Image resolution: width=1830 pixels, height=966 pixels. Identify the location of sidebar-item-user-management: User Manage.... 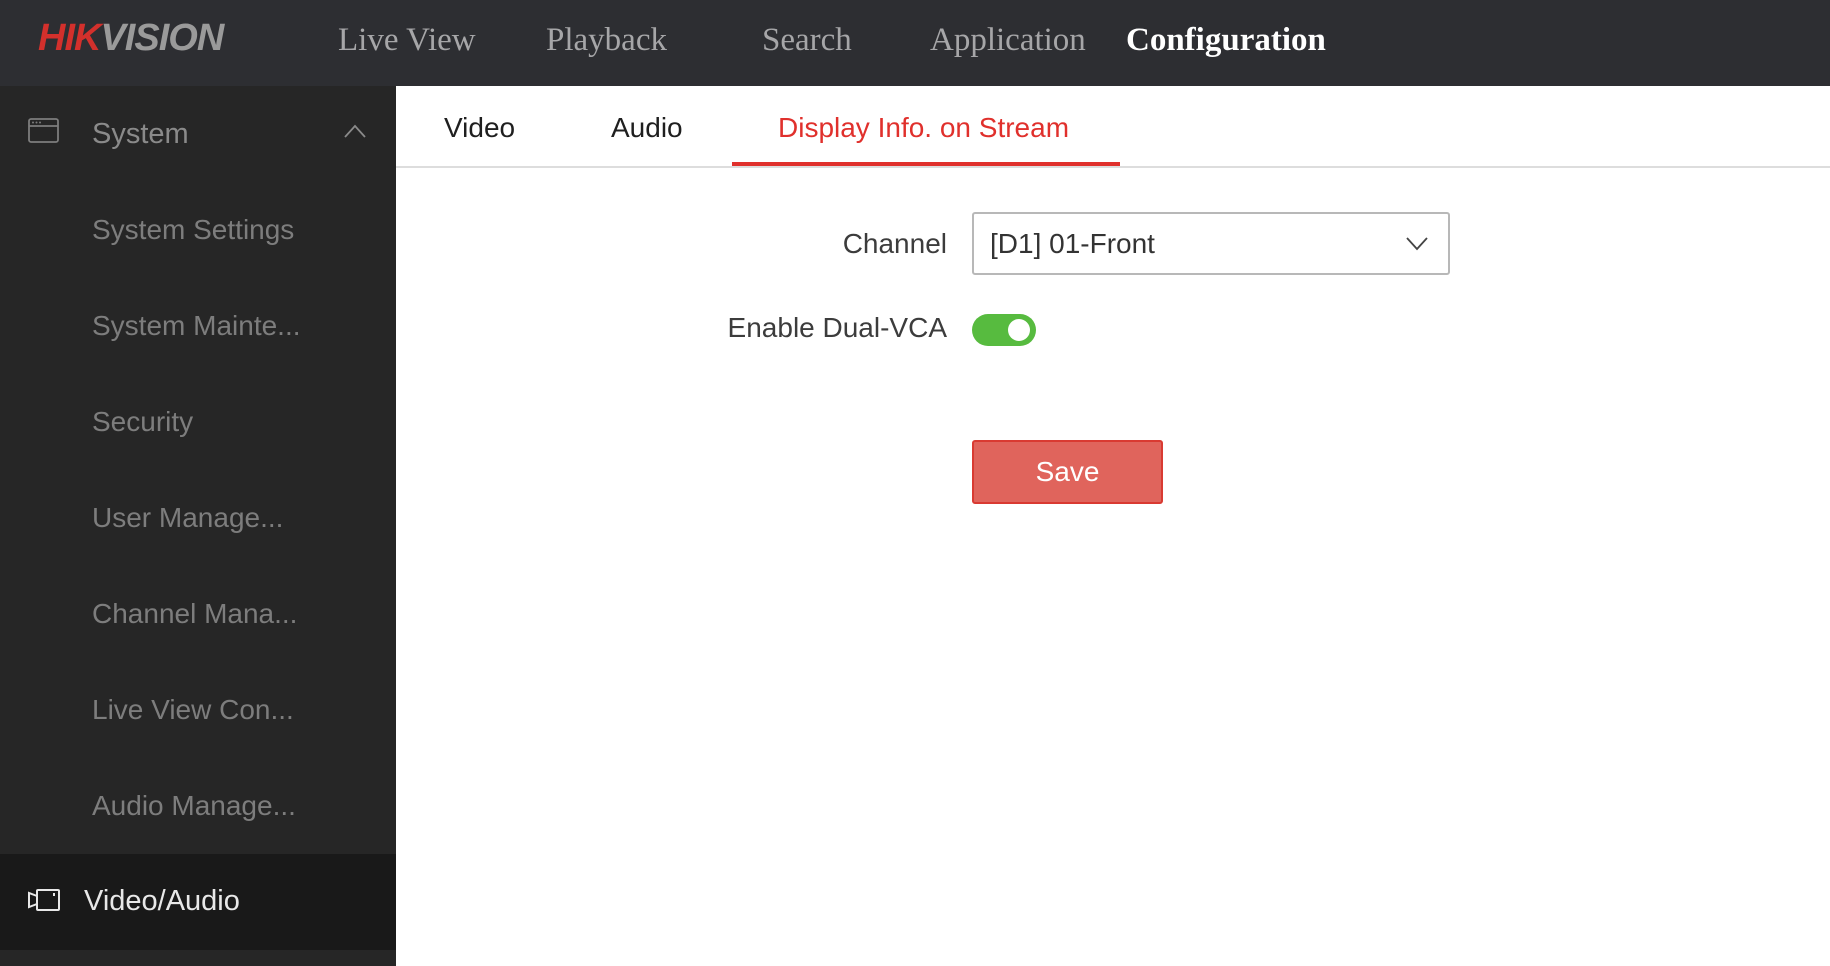
(198, 518).